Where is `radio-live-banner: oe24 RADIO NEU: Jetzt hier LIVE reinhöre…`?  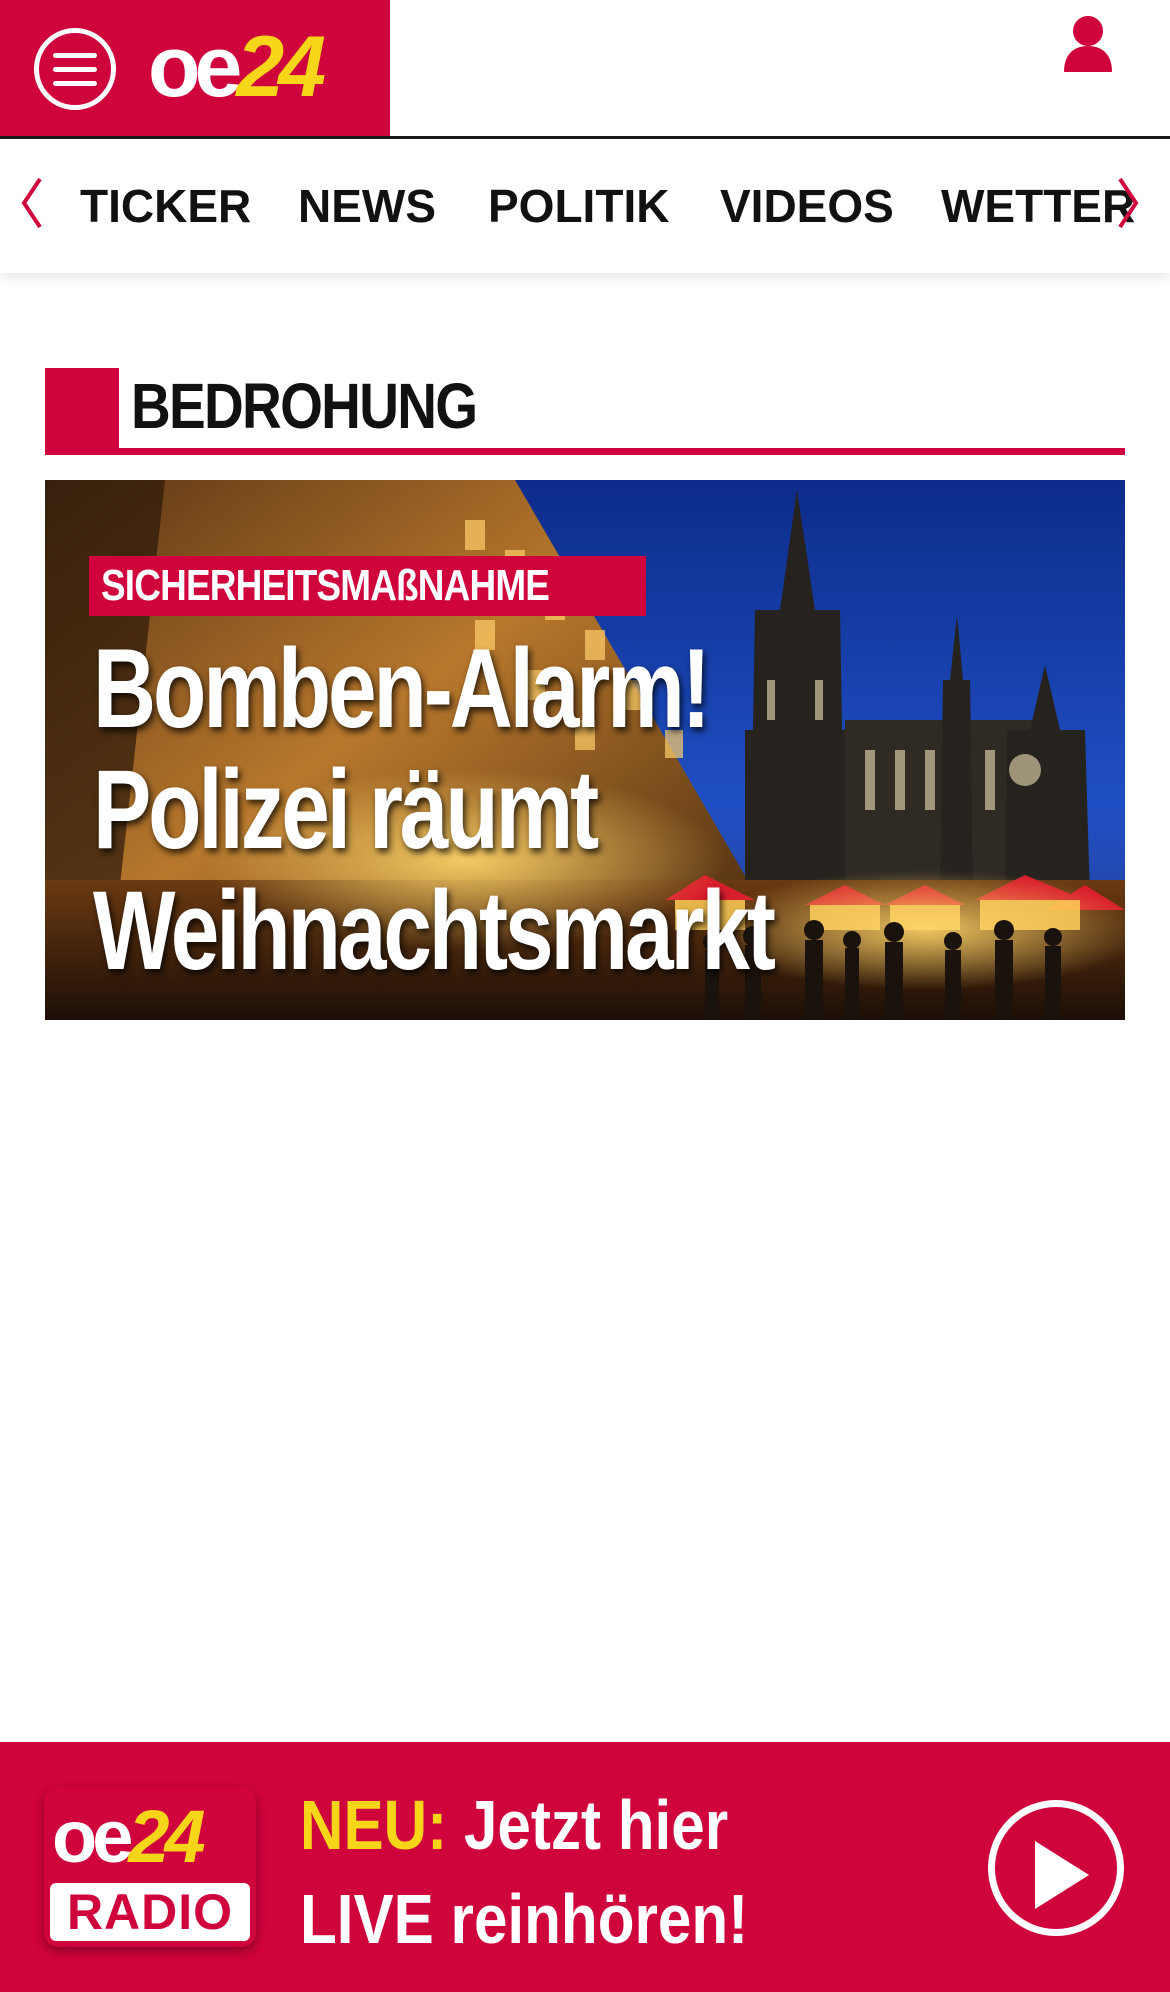 radio-live-banner: oe24 RADIO NEU: Jetzt hier LIVE reinhöre… is located at coordinates (585, 1867).